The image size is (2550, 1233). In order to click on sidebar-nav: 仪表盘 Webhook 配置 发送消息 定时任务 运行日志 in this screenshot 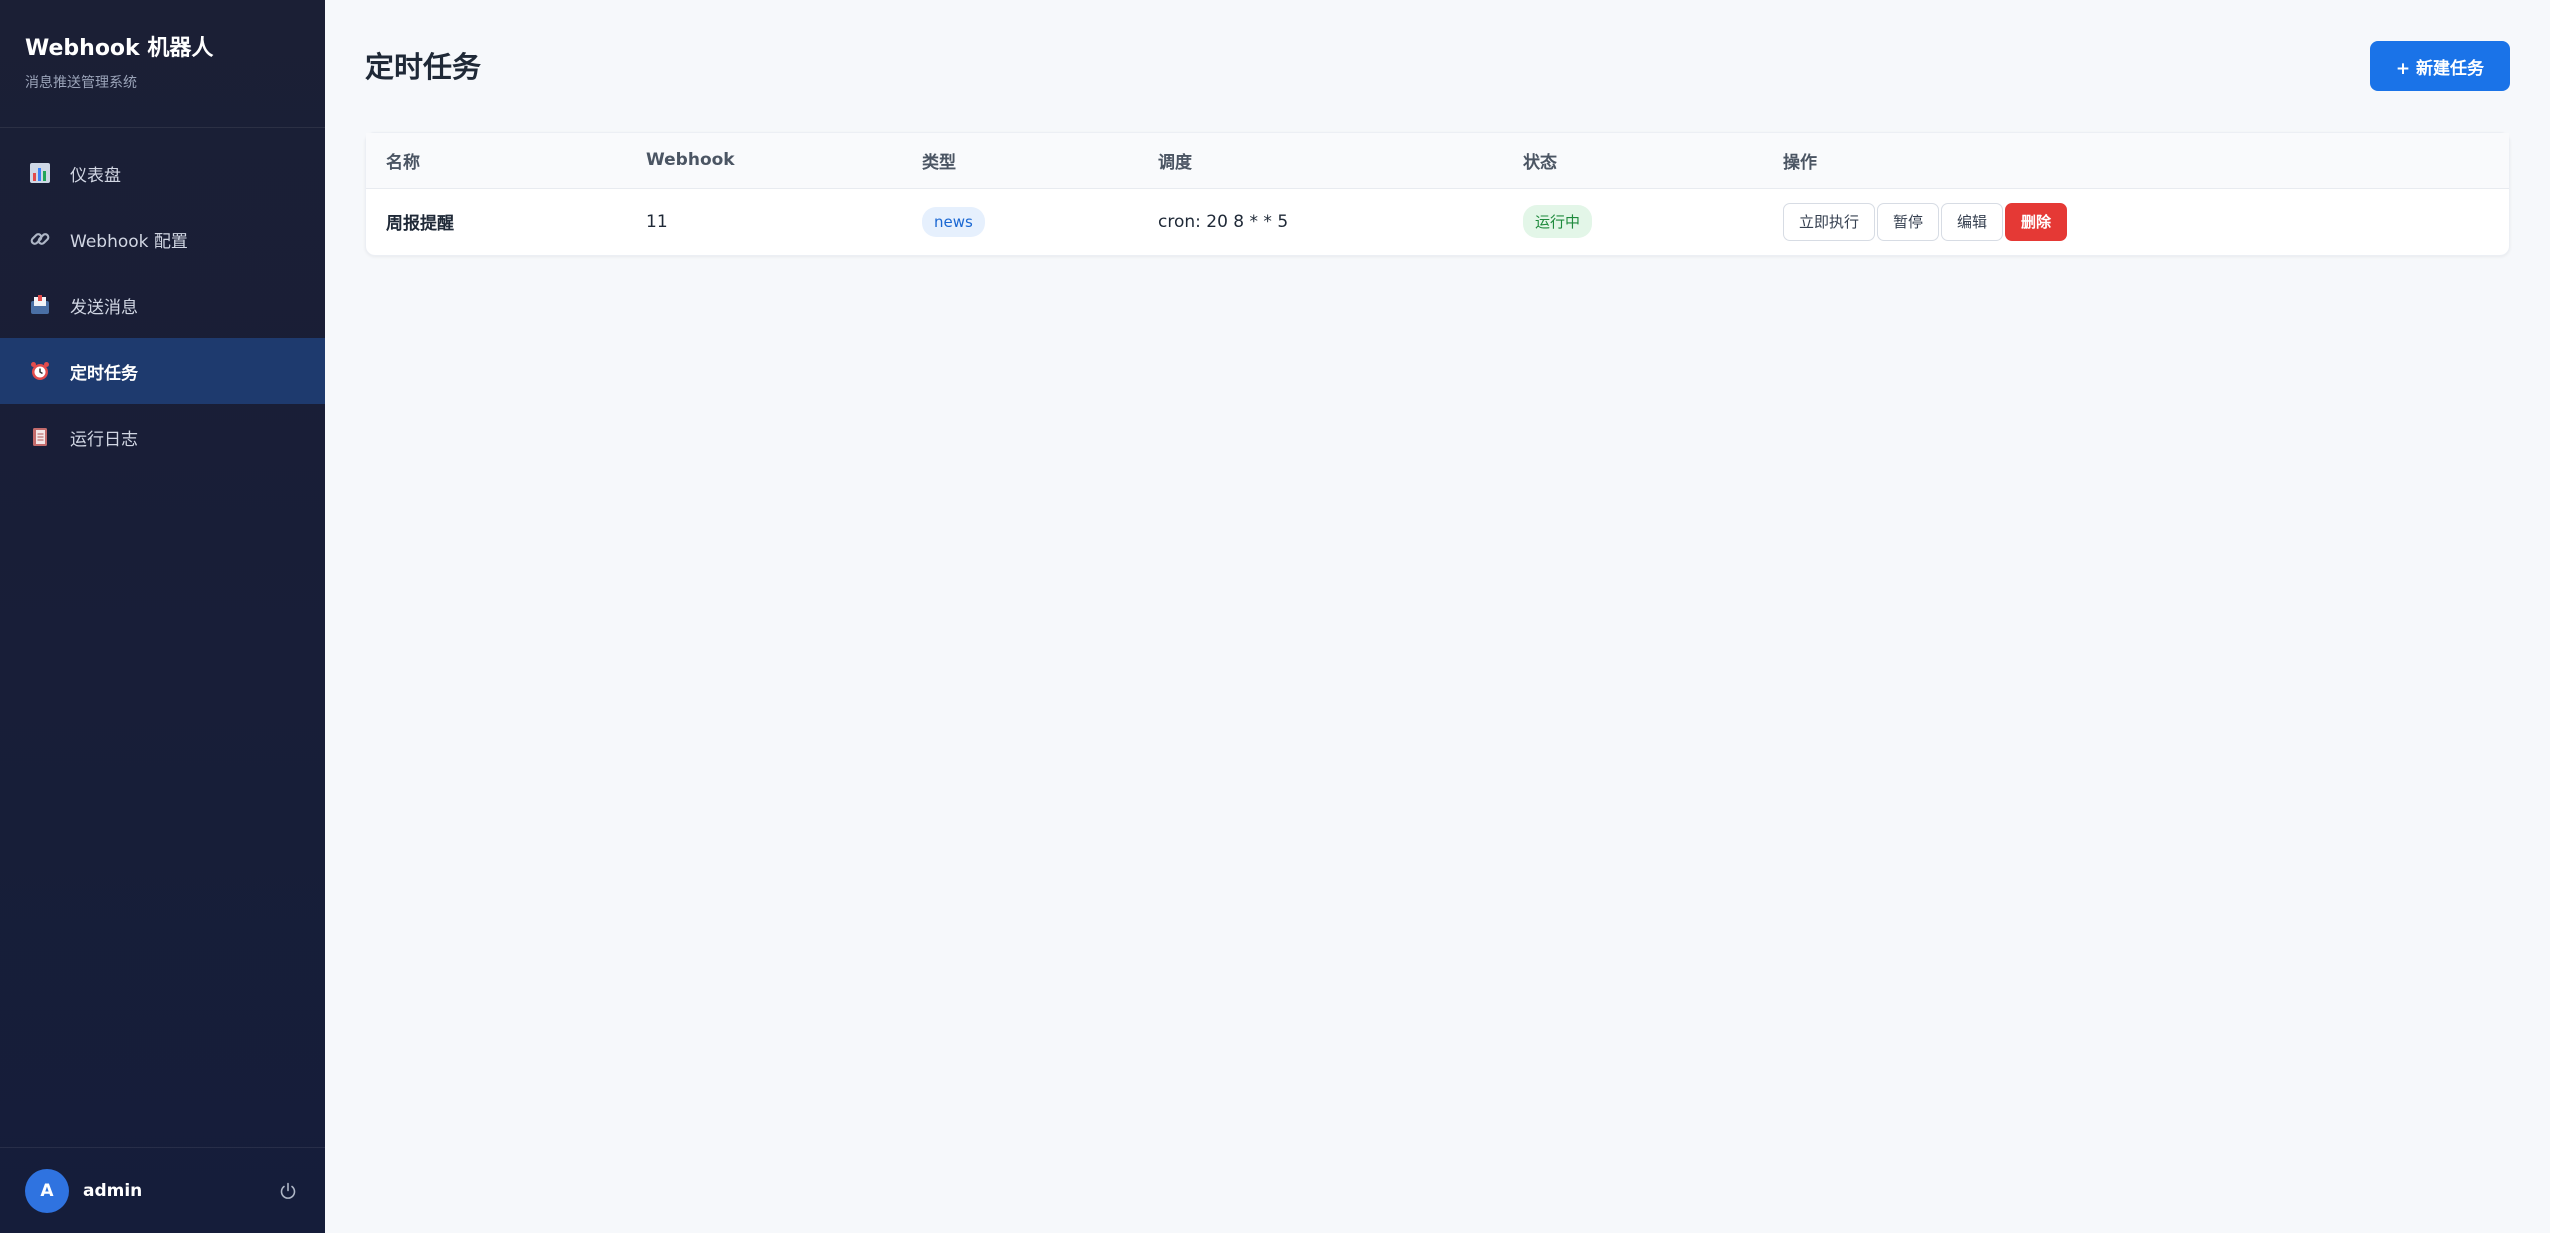, I will do `click(162, 299)`.